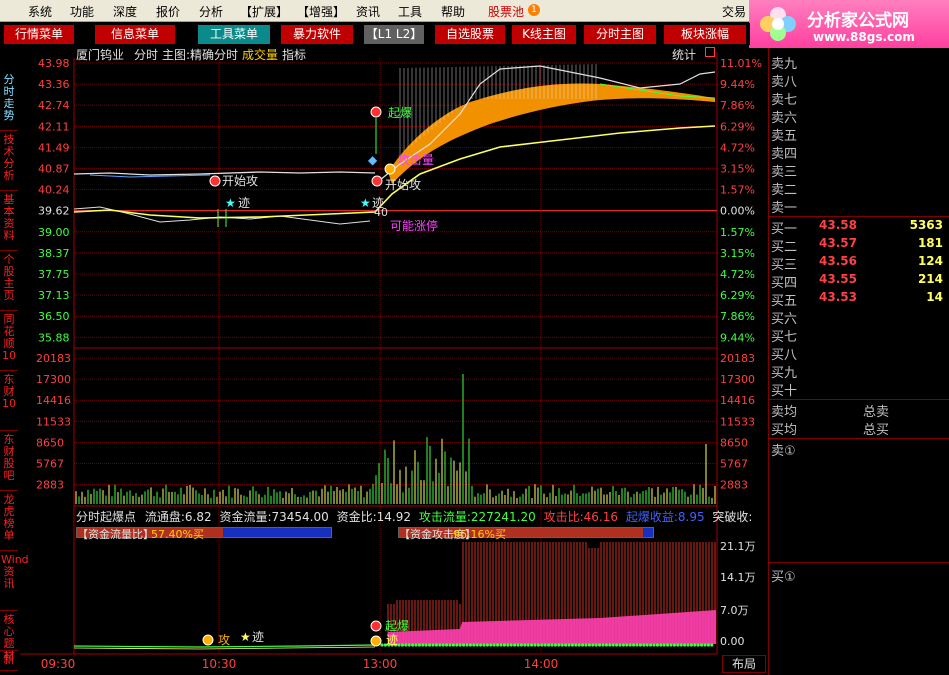  I want to click on stat-label: 统计, so click(684, 54).